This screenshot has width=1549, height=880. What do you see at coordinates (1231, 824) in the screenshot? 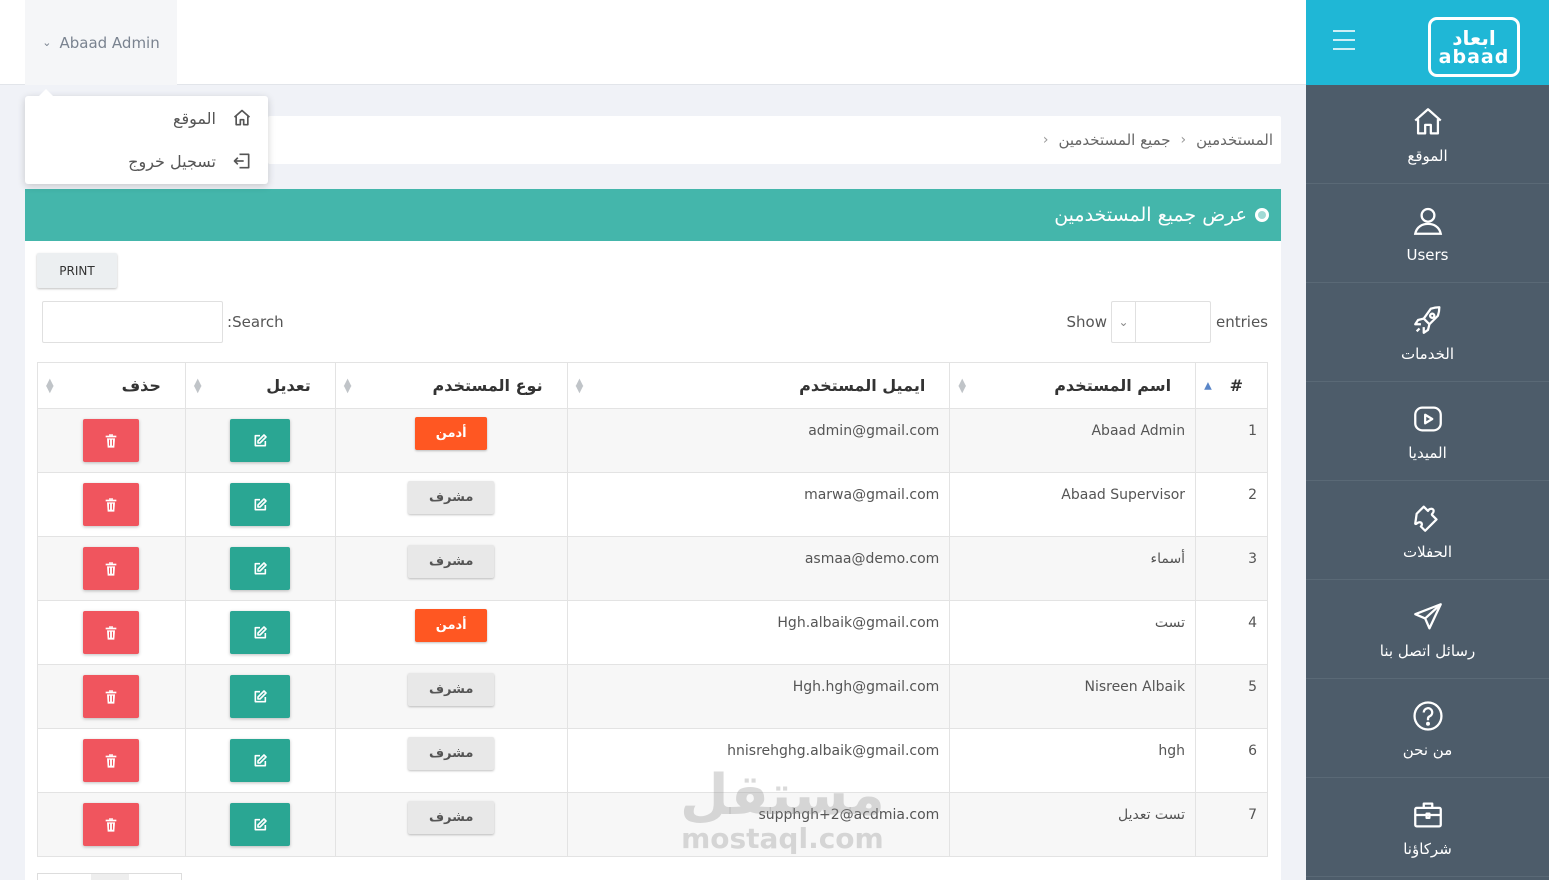
I see `cell-number: 7` at bounding box center [1231, 824].